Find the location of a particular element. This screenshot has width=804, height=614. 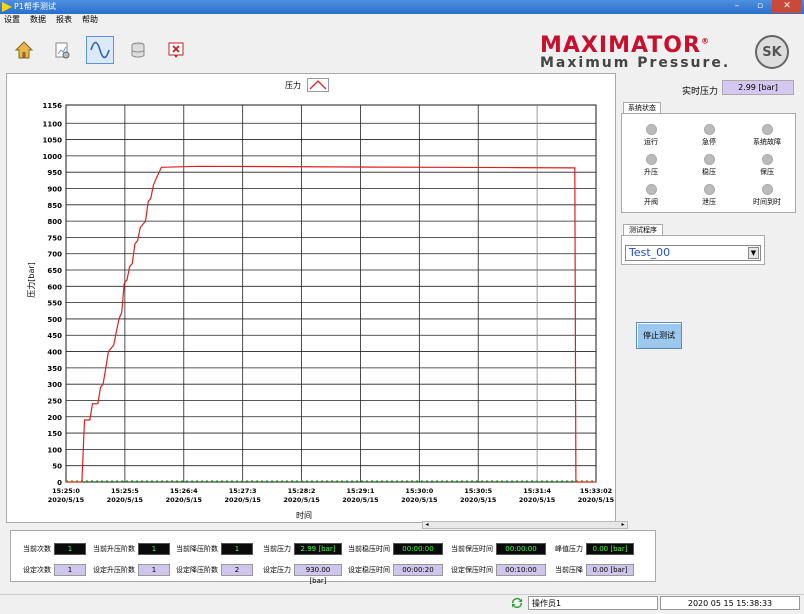

field-set-down-steps: 设定降压阶数 2 is located at coordinates (214, 570).